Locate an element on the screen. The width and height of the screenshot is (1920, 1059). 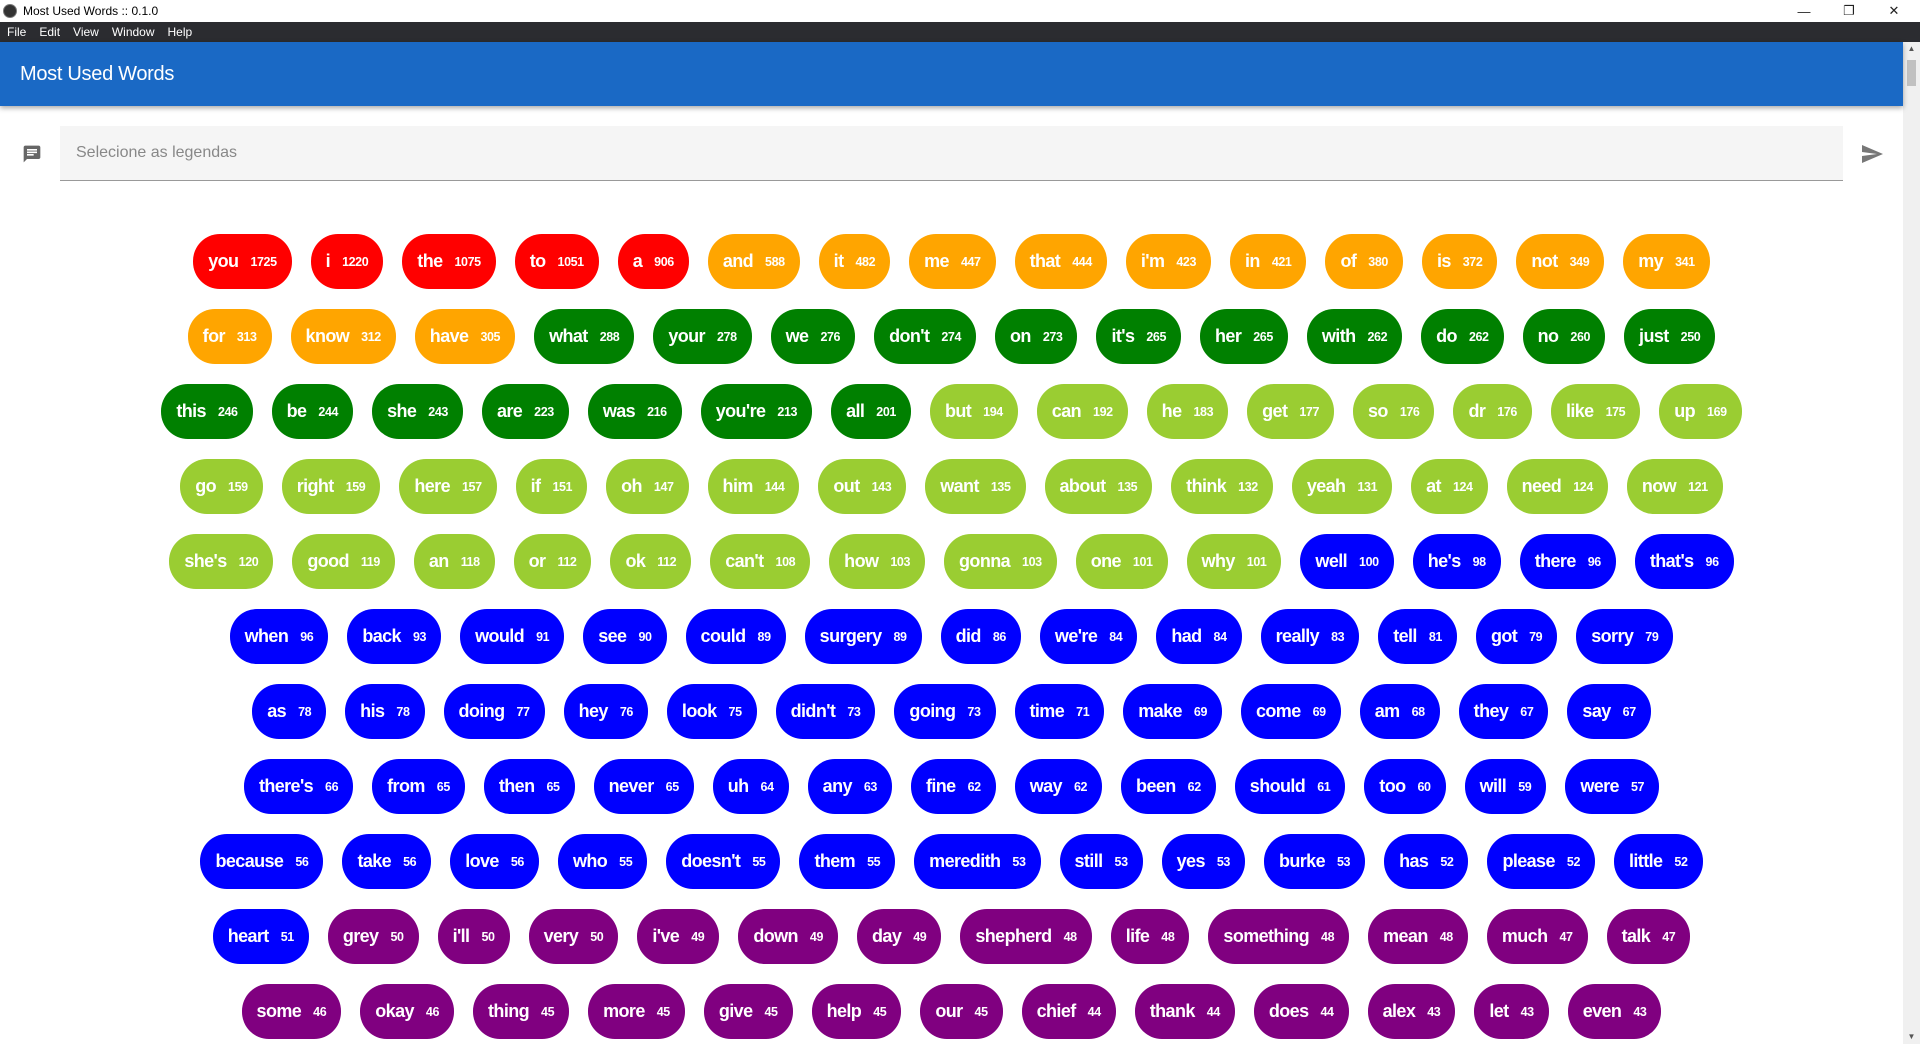
word-chip: what 288 is located at coordinates (584, 336).